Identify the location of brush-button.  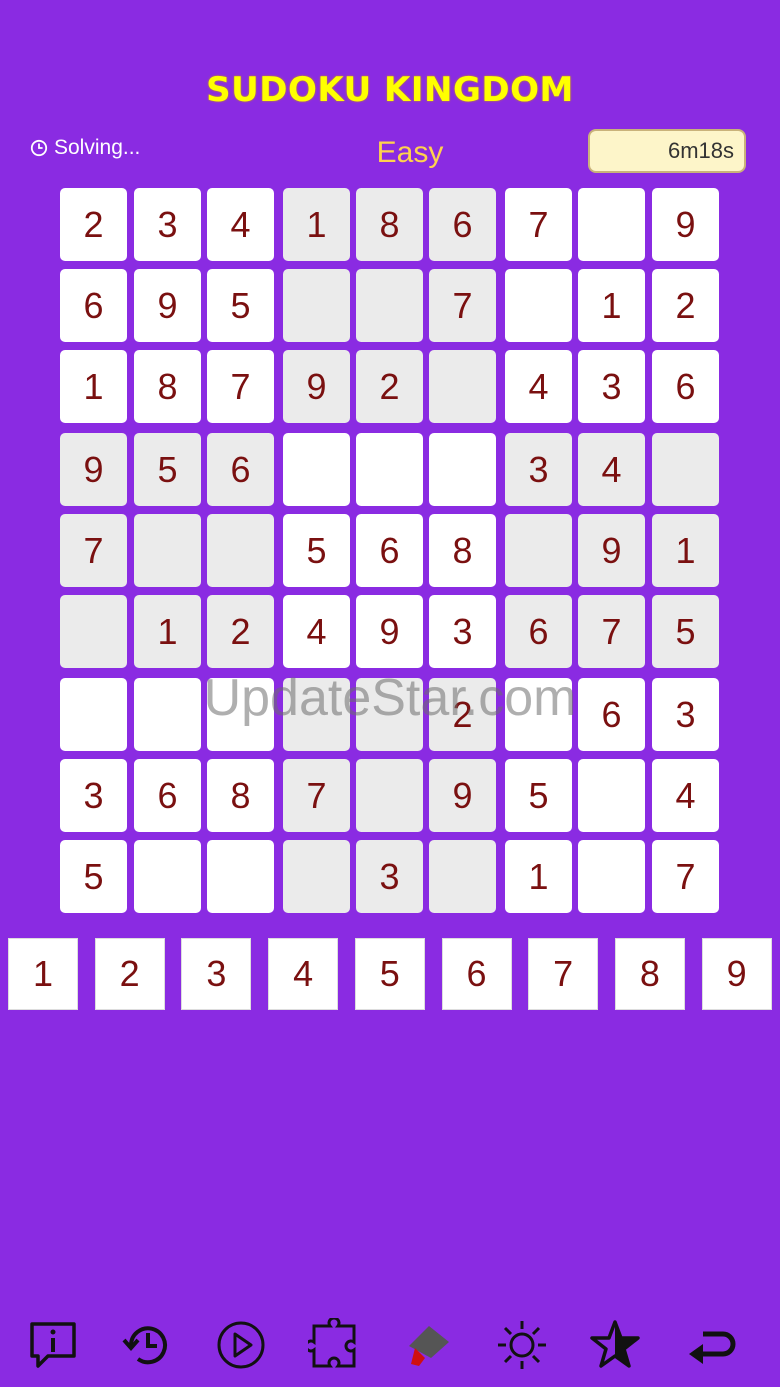
(428, 1345).